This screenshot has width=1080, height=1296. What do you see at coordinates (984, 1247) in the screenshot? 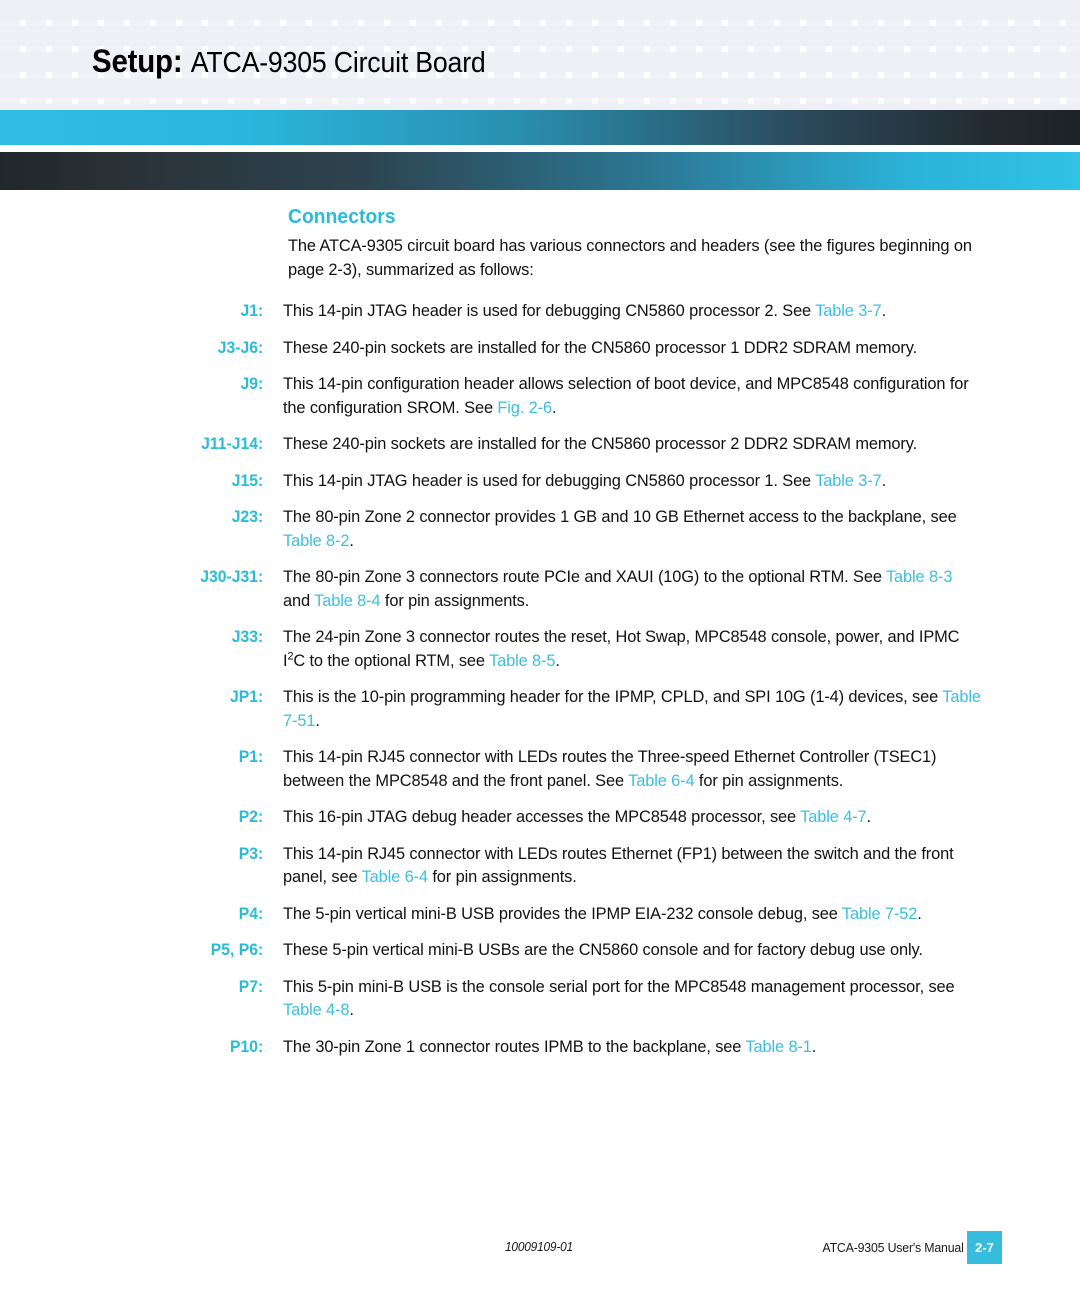
I see `footer-page-number-badge: 2-7` at bounding box center [984, 1247].